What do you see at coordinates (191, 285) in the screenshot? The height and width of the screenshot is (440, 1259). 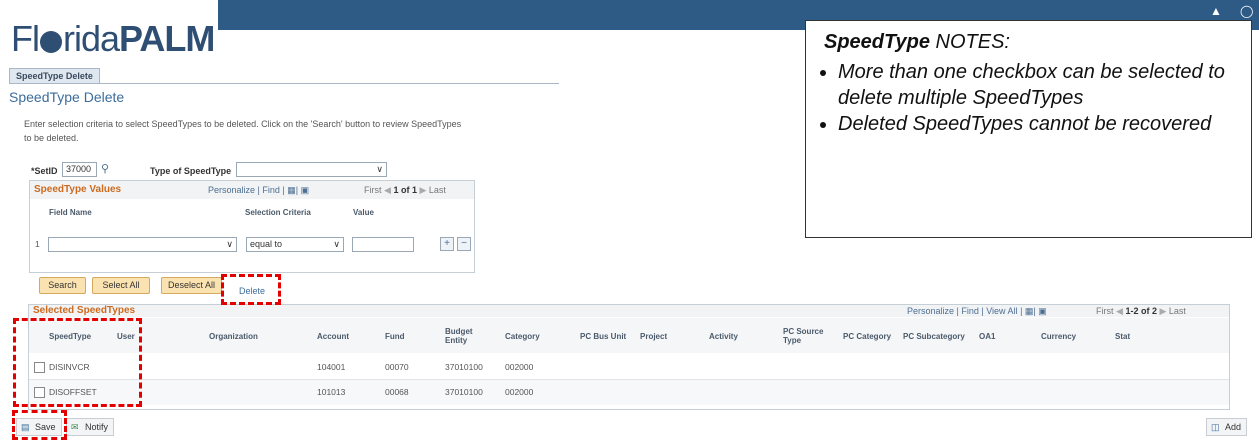 I see `deselect-all-button: Deselect All` at bounding box center [191, 285].